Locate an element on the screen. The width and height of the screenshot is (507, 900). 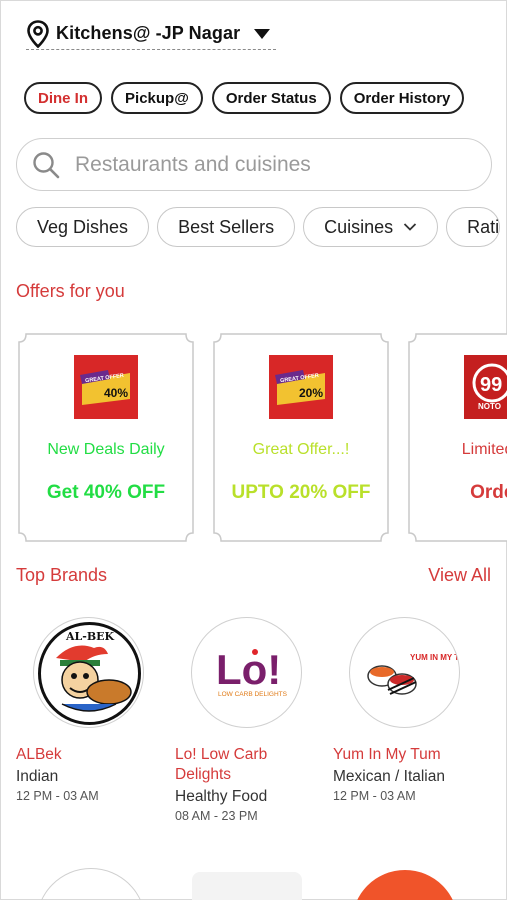
brand-name: Lo! Low Carb Delights is located at coordinates (221, 764).